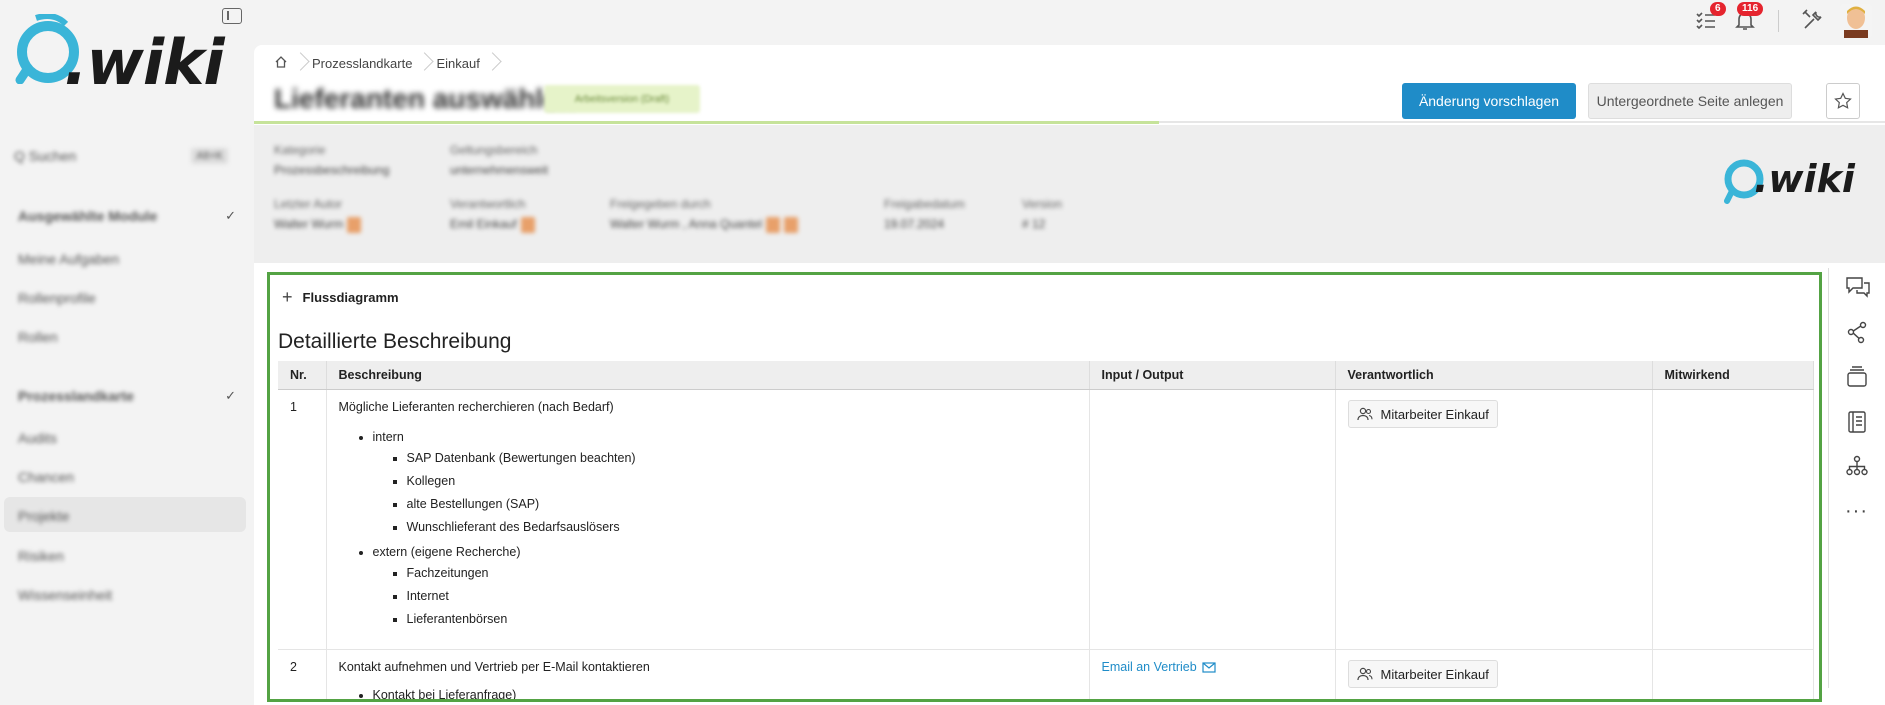  Describe the element at coordinates (1212, 519) in the screenshot. I see `row-io` at that location.